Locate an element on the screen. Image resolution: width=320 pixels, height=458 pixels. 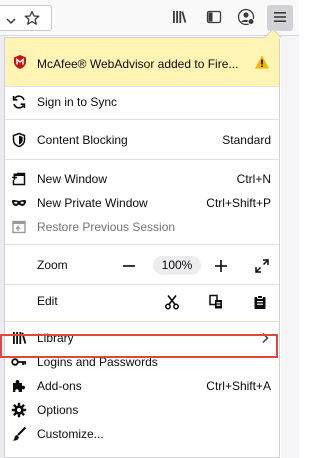
content-blocking-label: Content Blocking is located at coordinates (82, 140).